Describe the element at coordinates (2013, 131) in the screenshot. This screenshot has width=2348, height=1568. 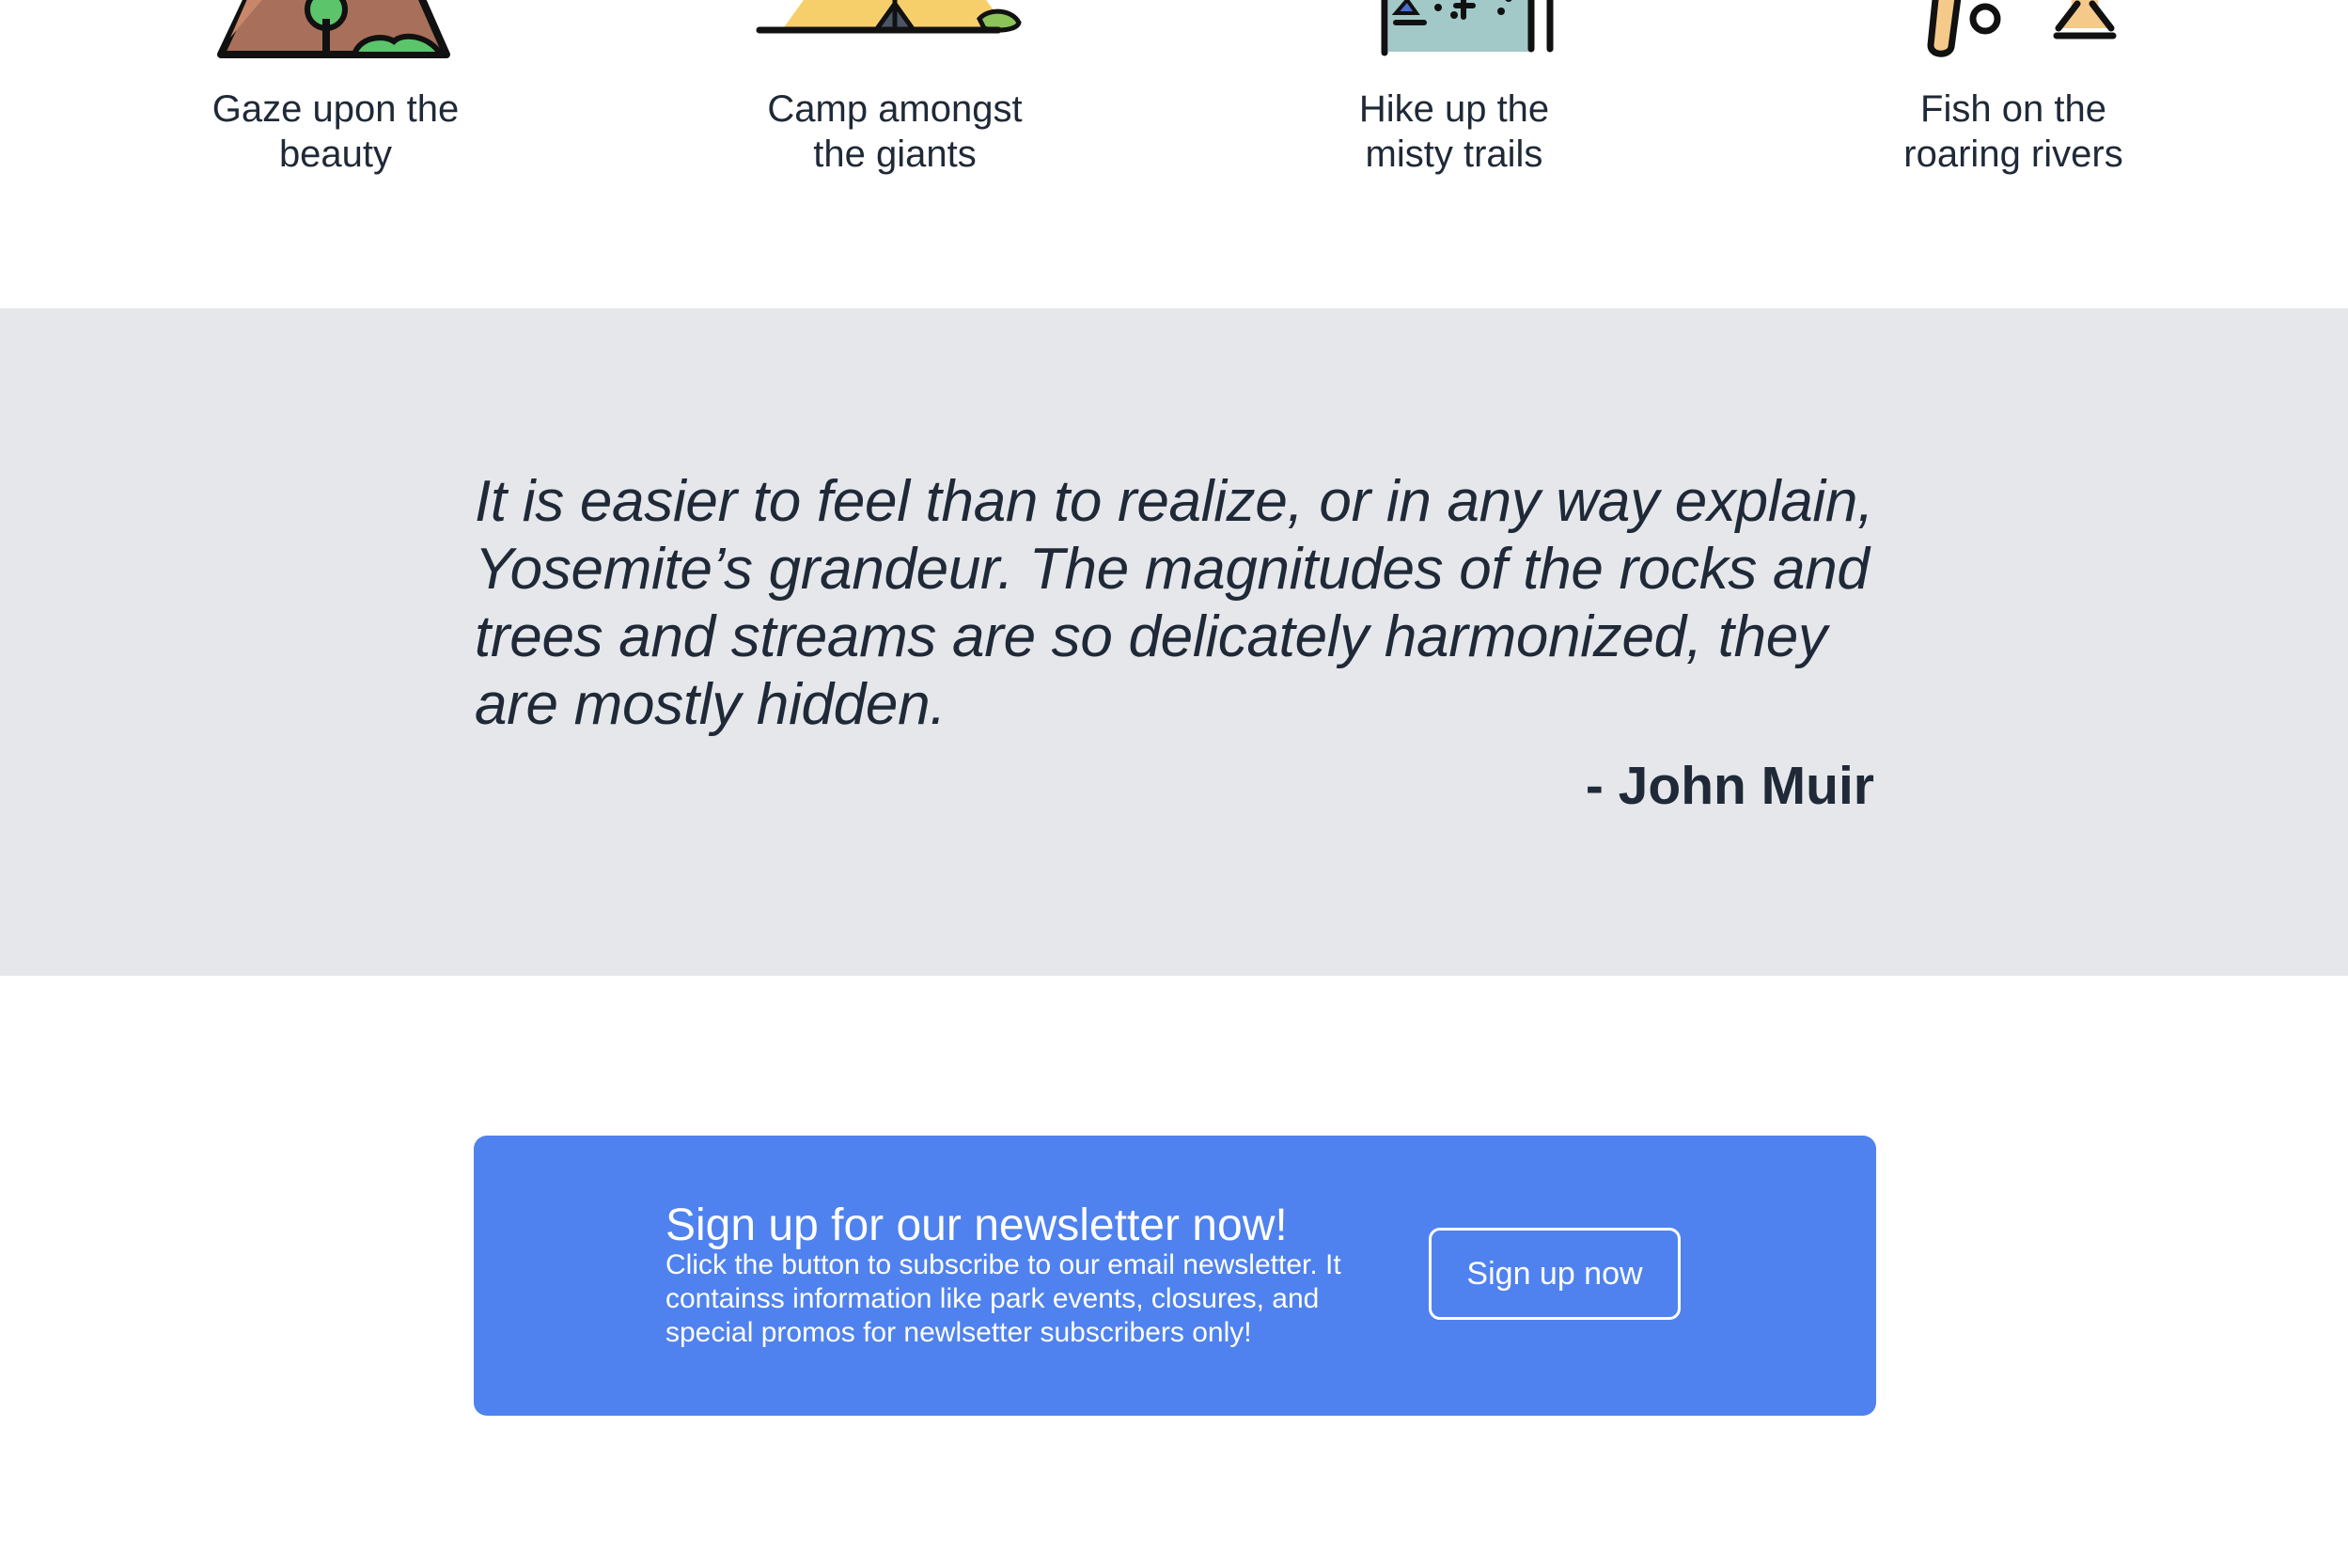
I see `feature-label: Fish on the roaring rivers` at that location.